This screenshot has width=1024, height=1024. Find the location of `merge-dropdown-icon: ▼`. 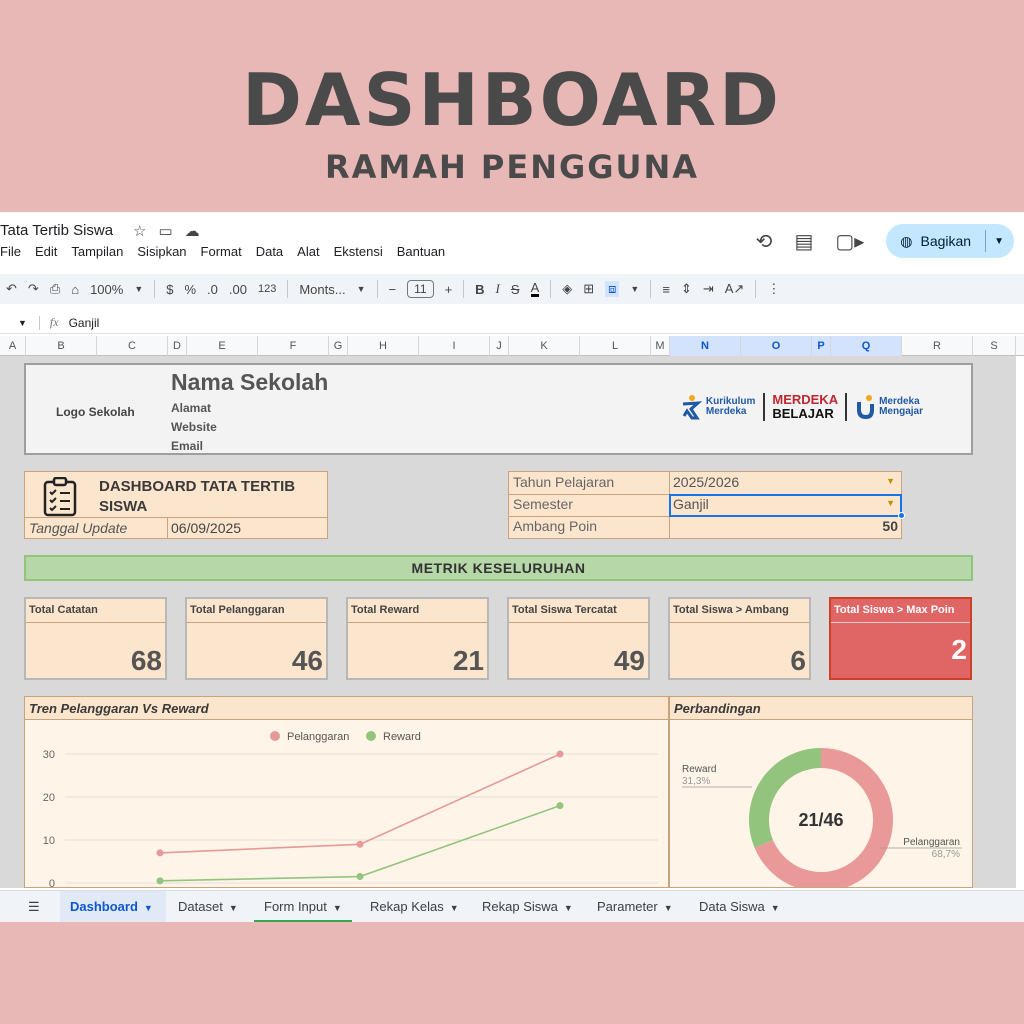

merge-dropdown-icon: ▼ is located at coordinates (634, 289).